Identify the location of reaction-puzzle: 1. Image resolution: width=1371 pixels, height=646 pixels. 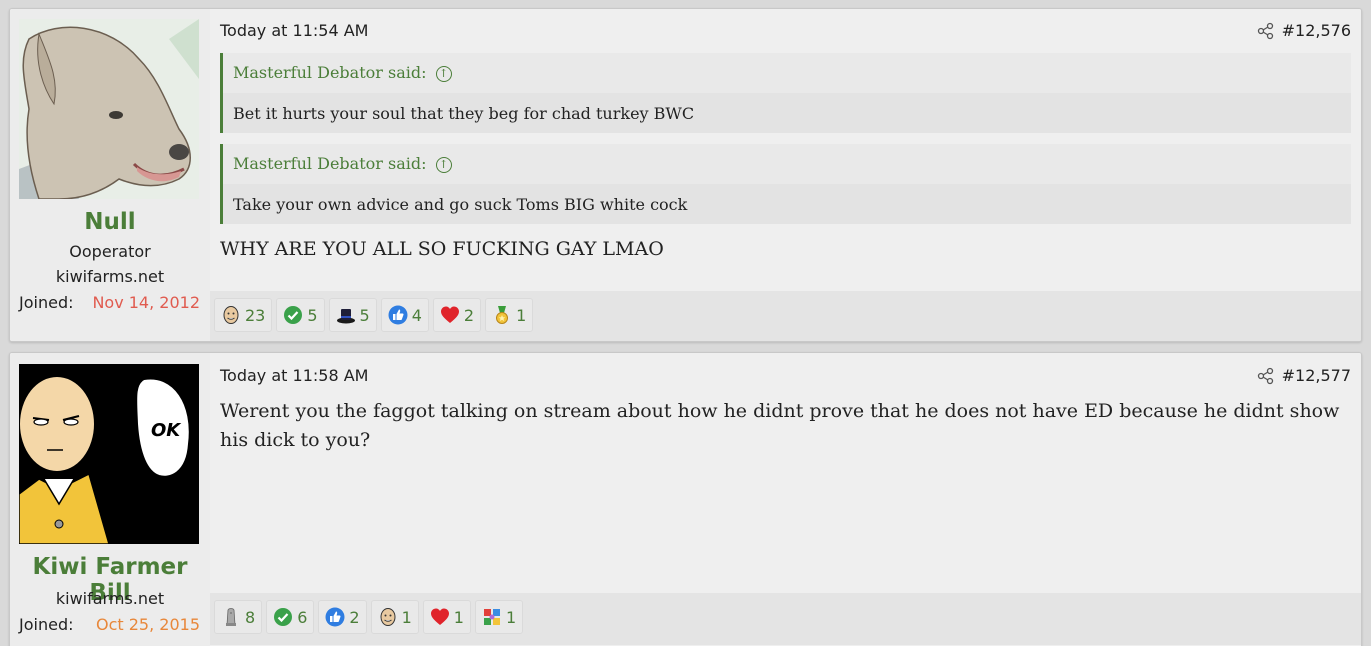
(499, 617).